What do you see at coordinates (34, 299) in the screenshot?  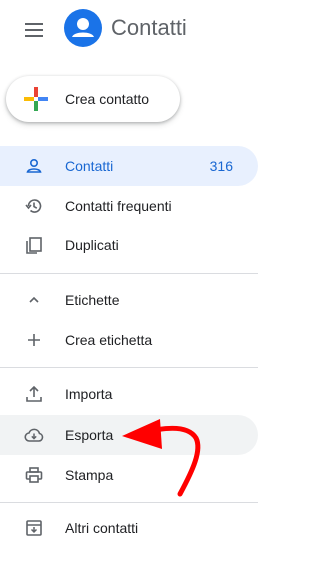 I see `chevron-up-icon` at bounding box center [34, 299].